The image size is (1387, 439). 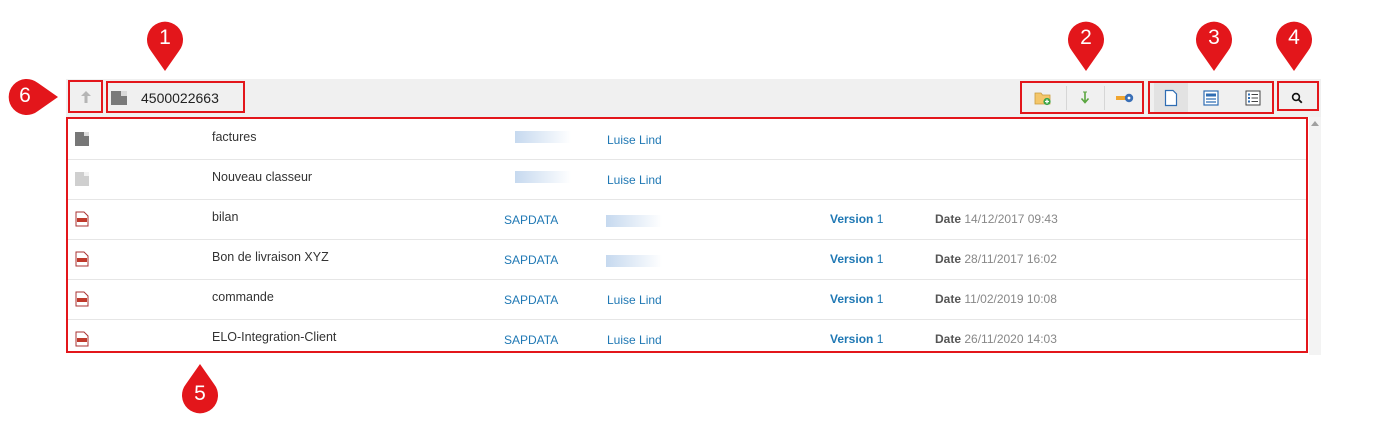 What do you see at coordinates (1298, 96) in the screenshot?
I see `annotation-box-search` at bounding box center [1298, 96].